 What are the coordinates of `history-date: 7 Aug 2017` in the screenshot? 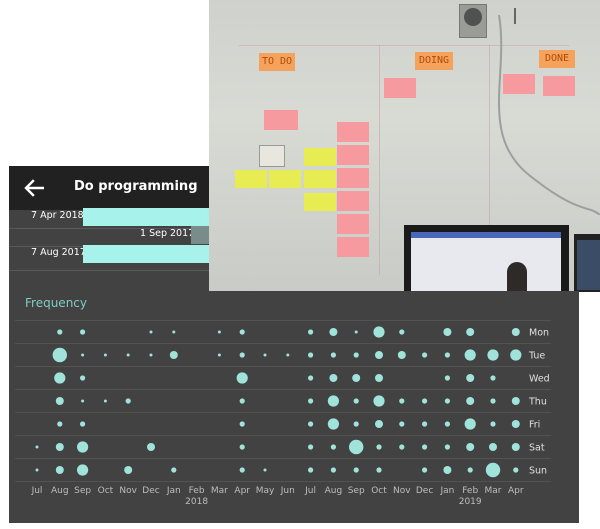 It's located at (58, 252).